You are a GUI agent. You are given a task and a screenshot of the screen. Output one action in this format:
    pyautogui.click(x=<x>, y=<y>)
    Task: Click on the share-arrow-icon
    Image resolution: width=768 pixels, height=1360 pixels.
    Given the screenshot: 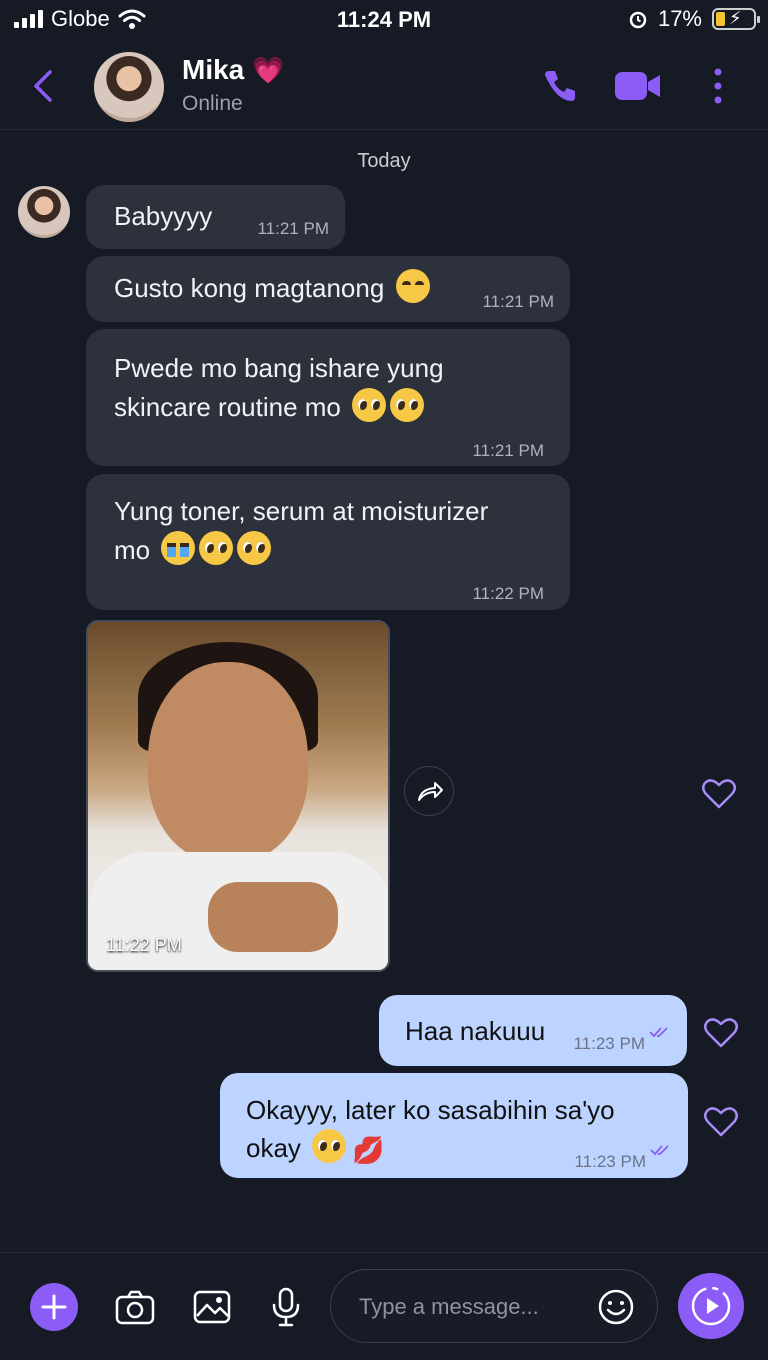 What is the action you would take?
    pyautogui.click(x=430, y=791)
    